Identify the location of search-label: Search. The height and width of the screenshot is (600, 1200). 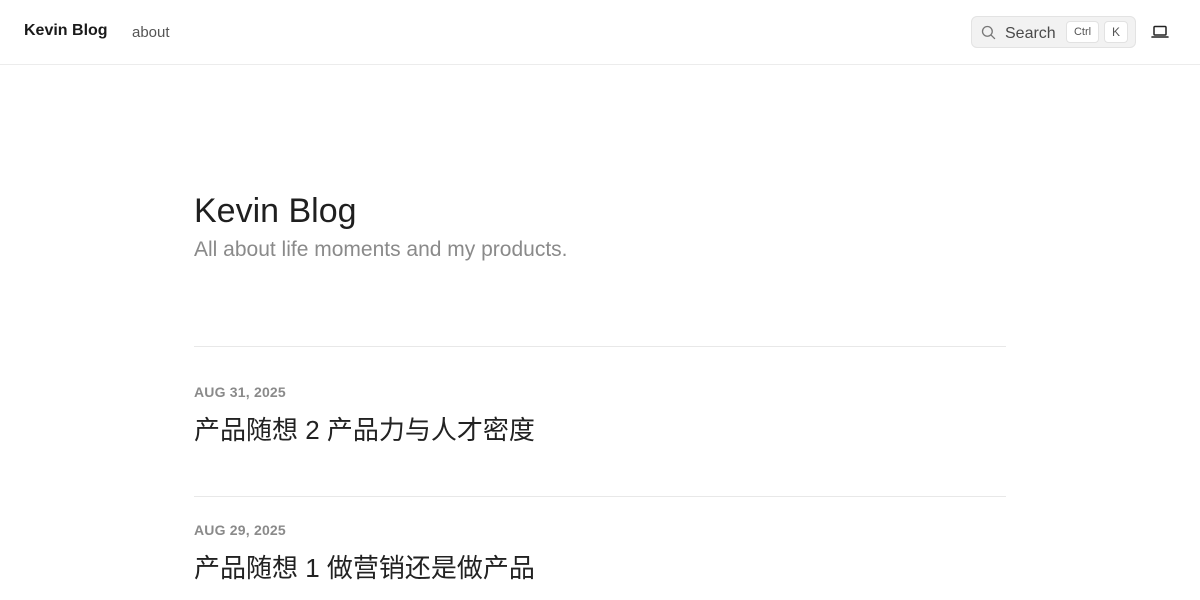
(1030, 33).